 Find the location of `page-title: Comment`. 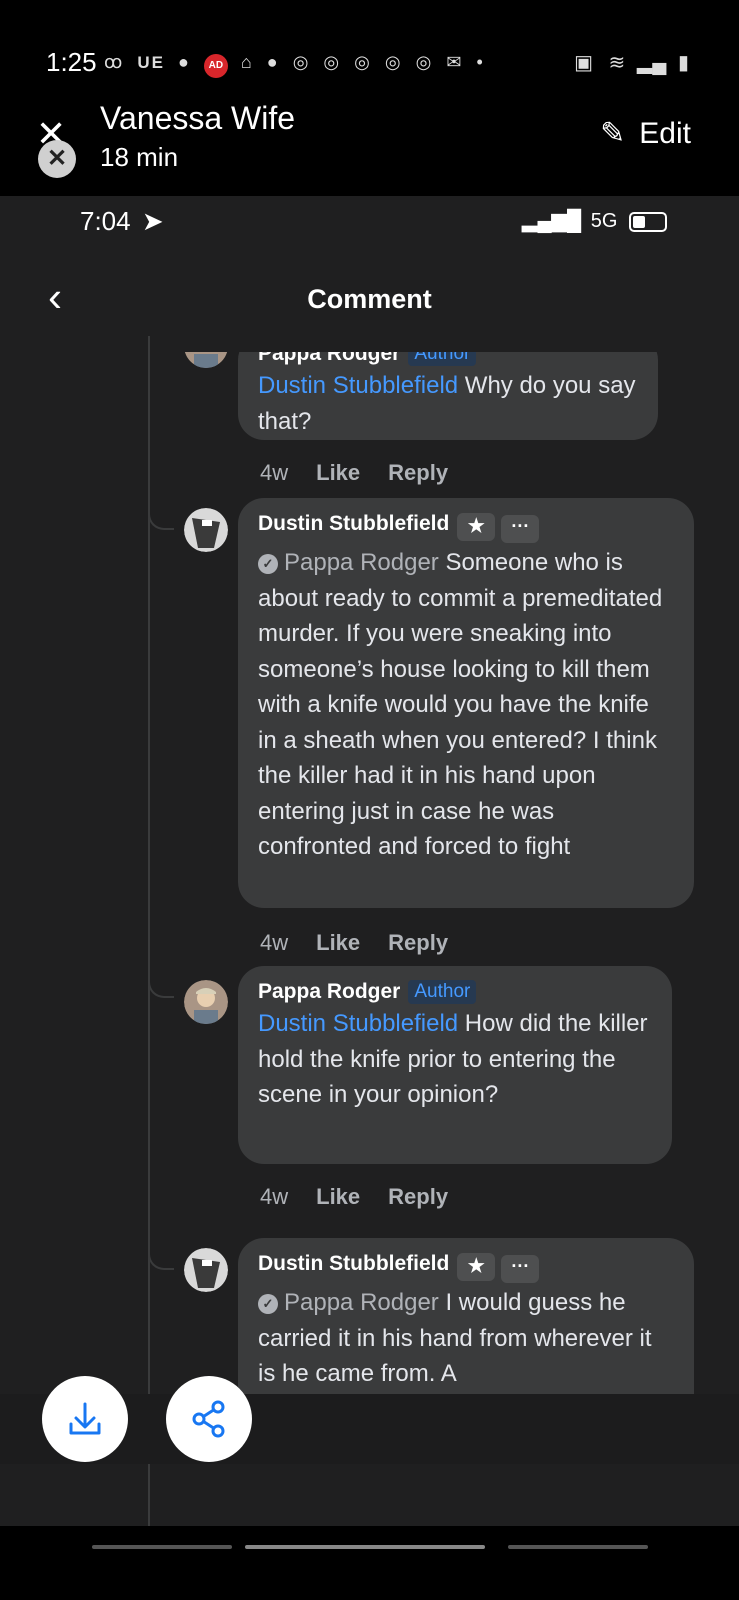

page-title: Comment is located at coordinates (369, 299).